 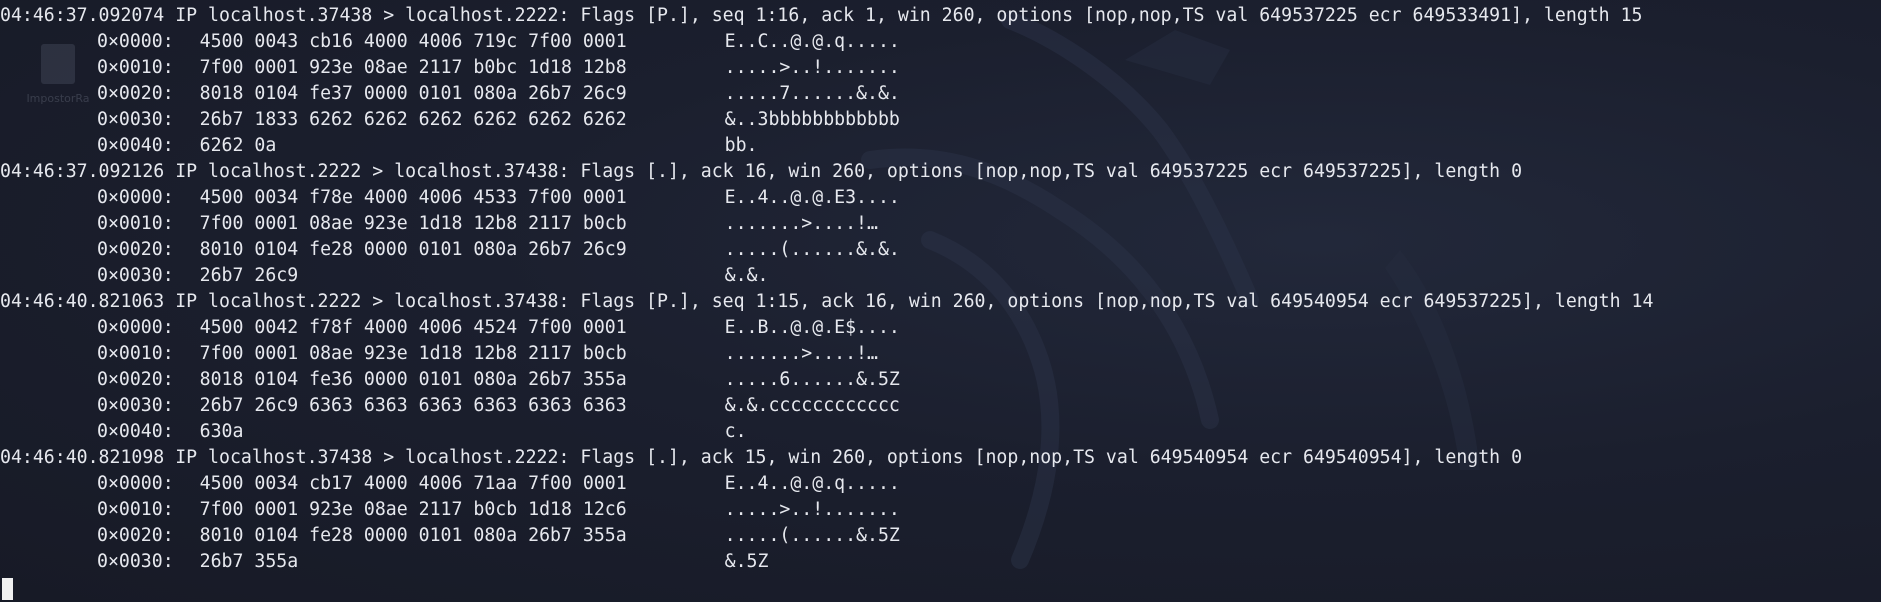 I want to click on hex-bytes: 8018 0104 fe36 0000 0101 080a 26b7 355a, so click(x=413, y=379).